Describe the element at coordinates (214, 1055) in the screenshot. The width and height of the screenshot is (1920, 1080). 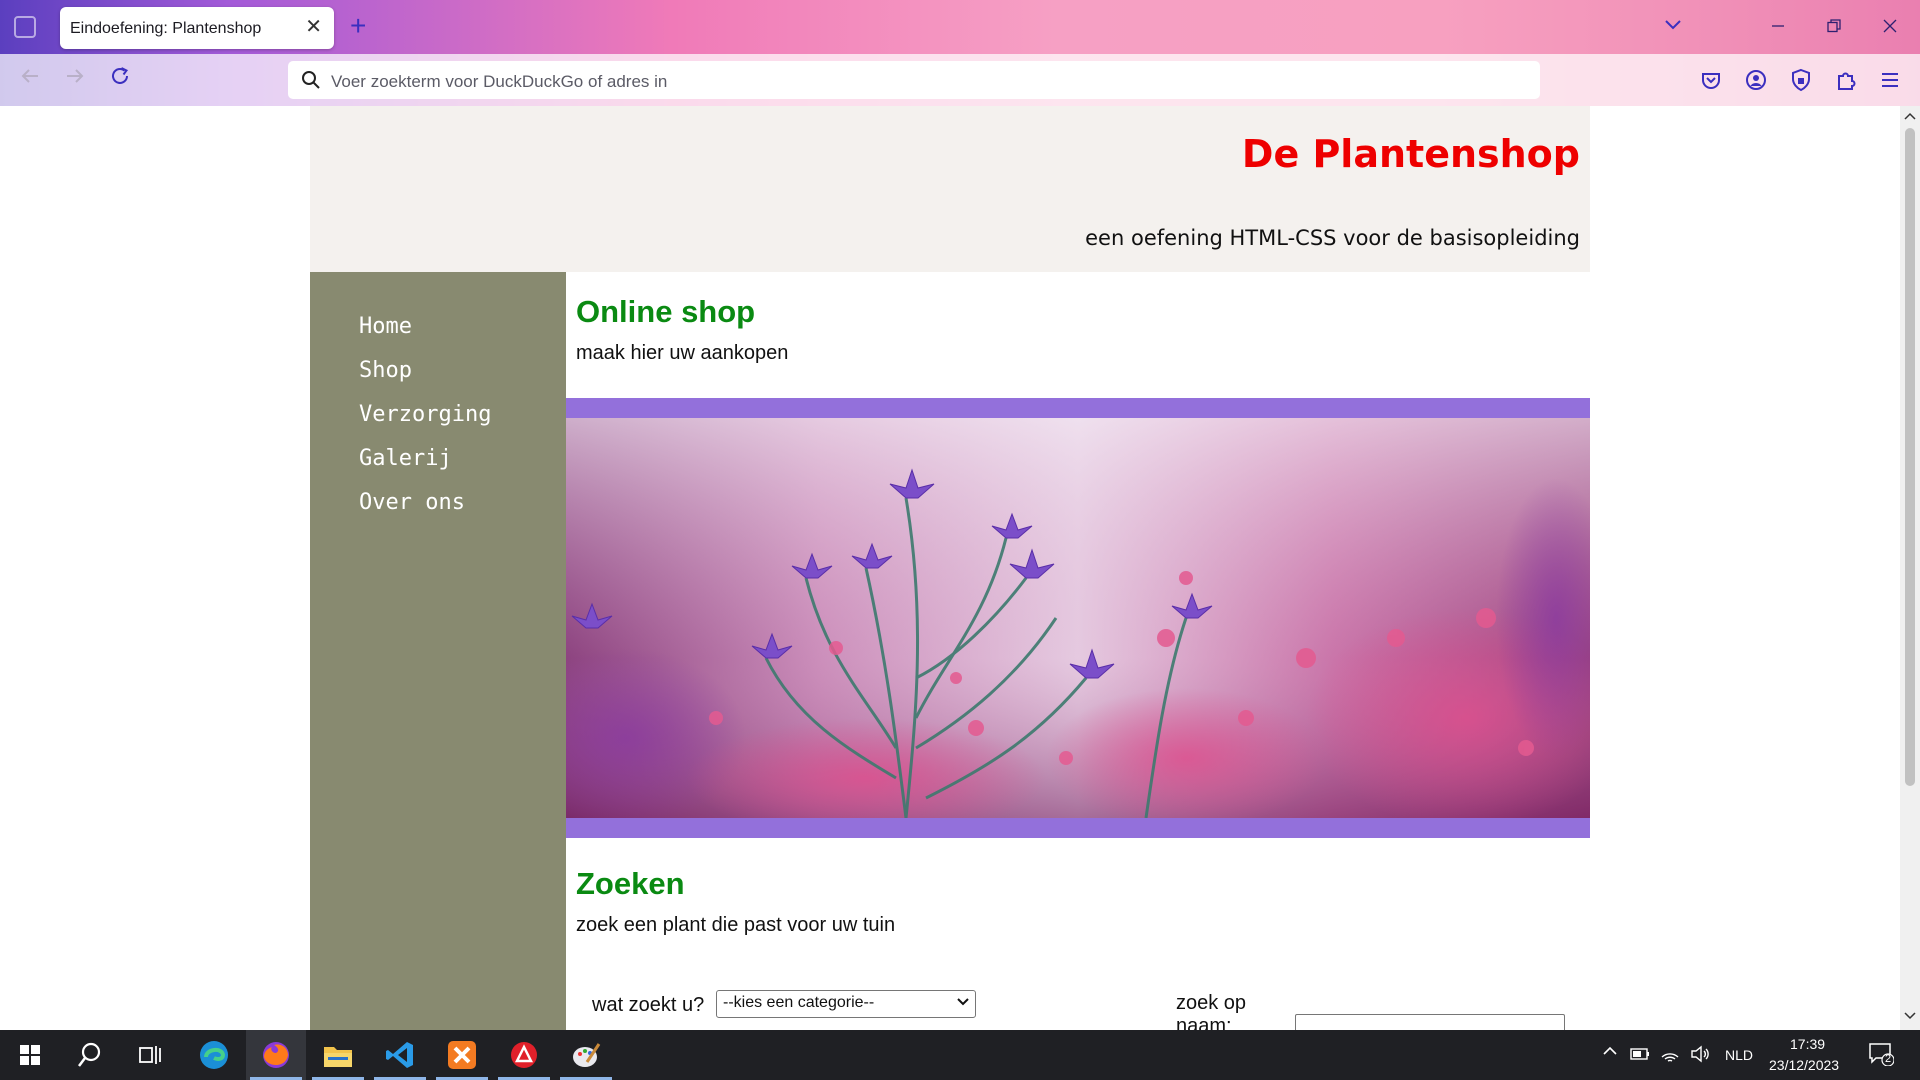
I see `edge-icon` at that location.